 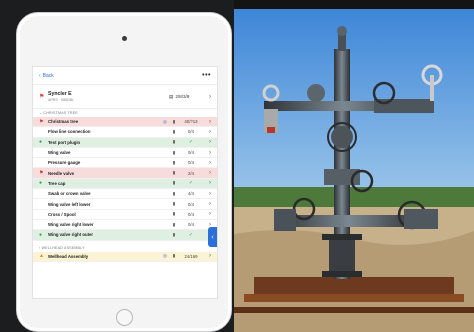 What do you see at coordinates (71, 235) in the screenshot?
I see `list-item-label: Wing valve right outer` at bounding box center [71, 235].